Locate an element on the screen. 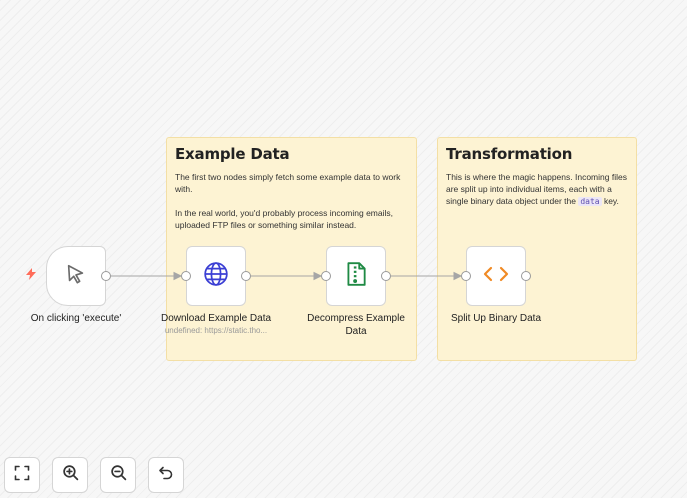 The image size is (687, 498). fit-view-button is located at coordinates (22, 475).